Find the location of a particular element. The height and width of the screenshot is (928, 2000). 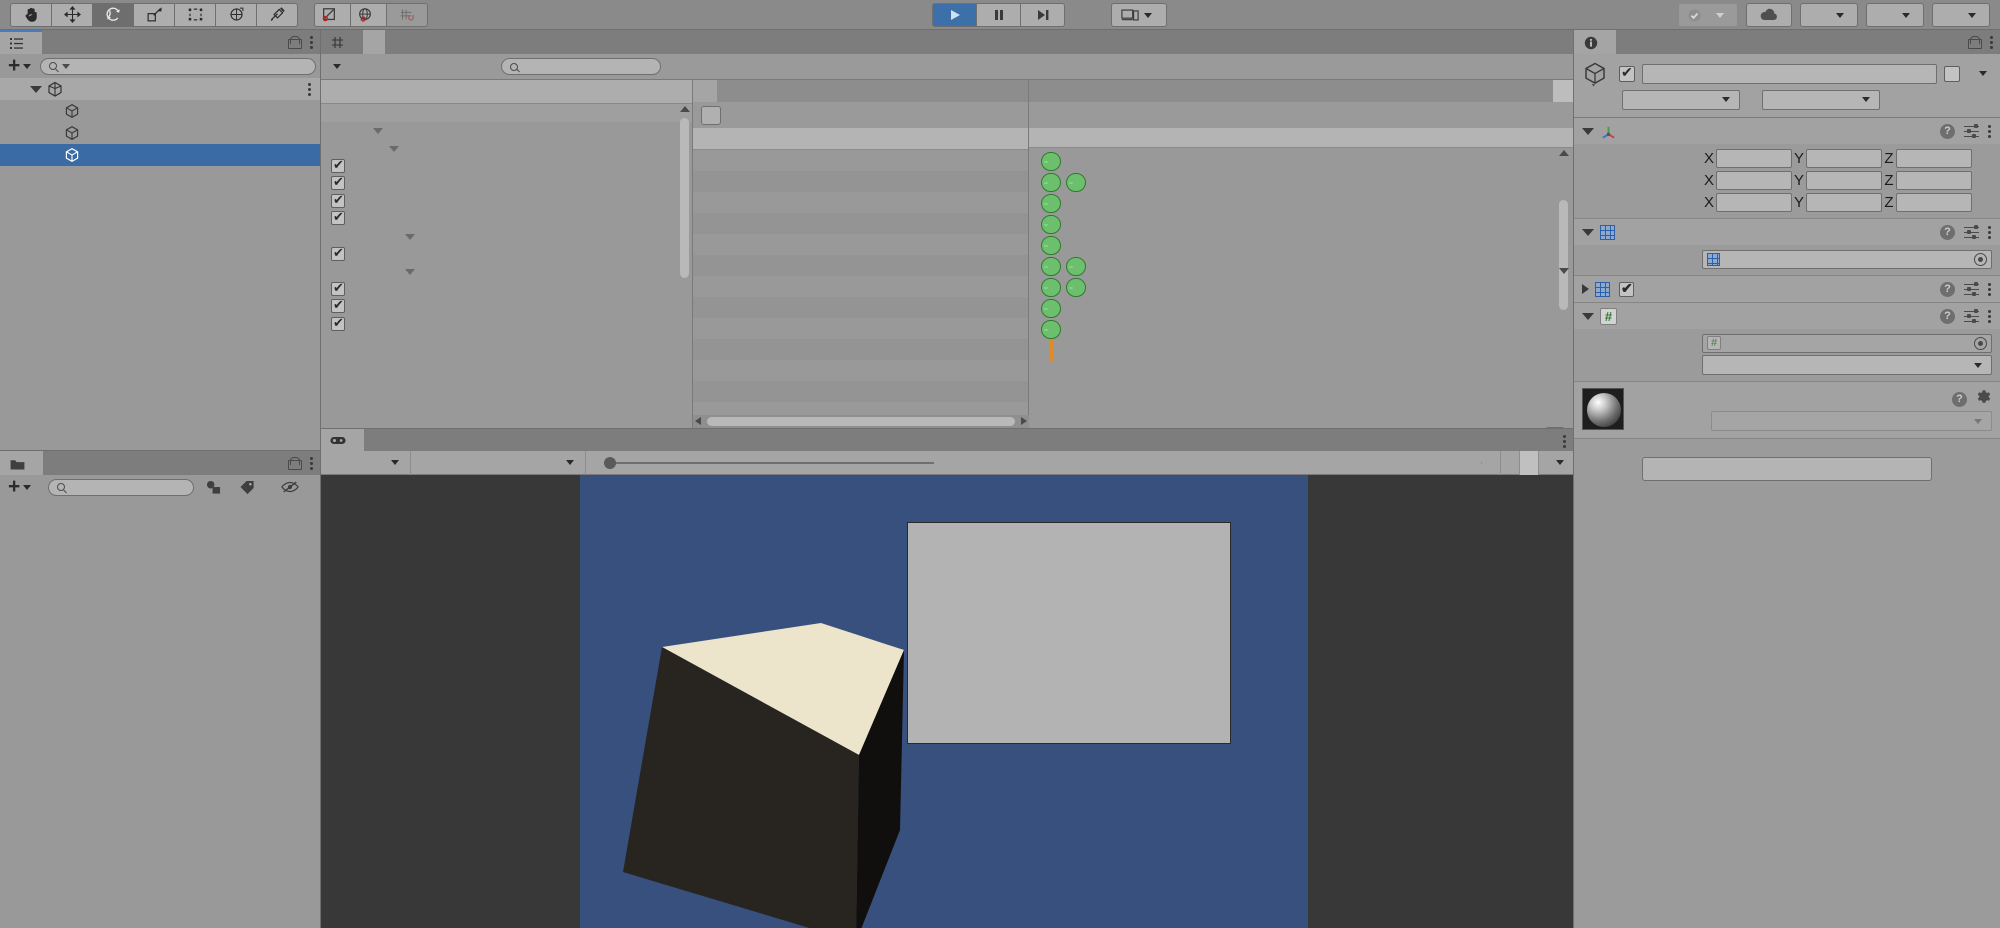

gear-icon is located at coordinates (1984, 399).